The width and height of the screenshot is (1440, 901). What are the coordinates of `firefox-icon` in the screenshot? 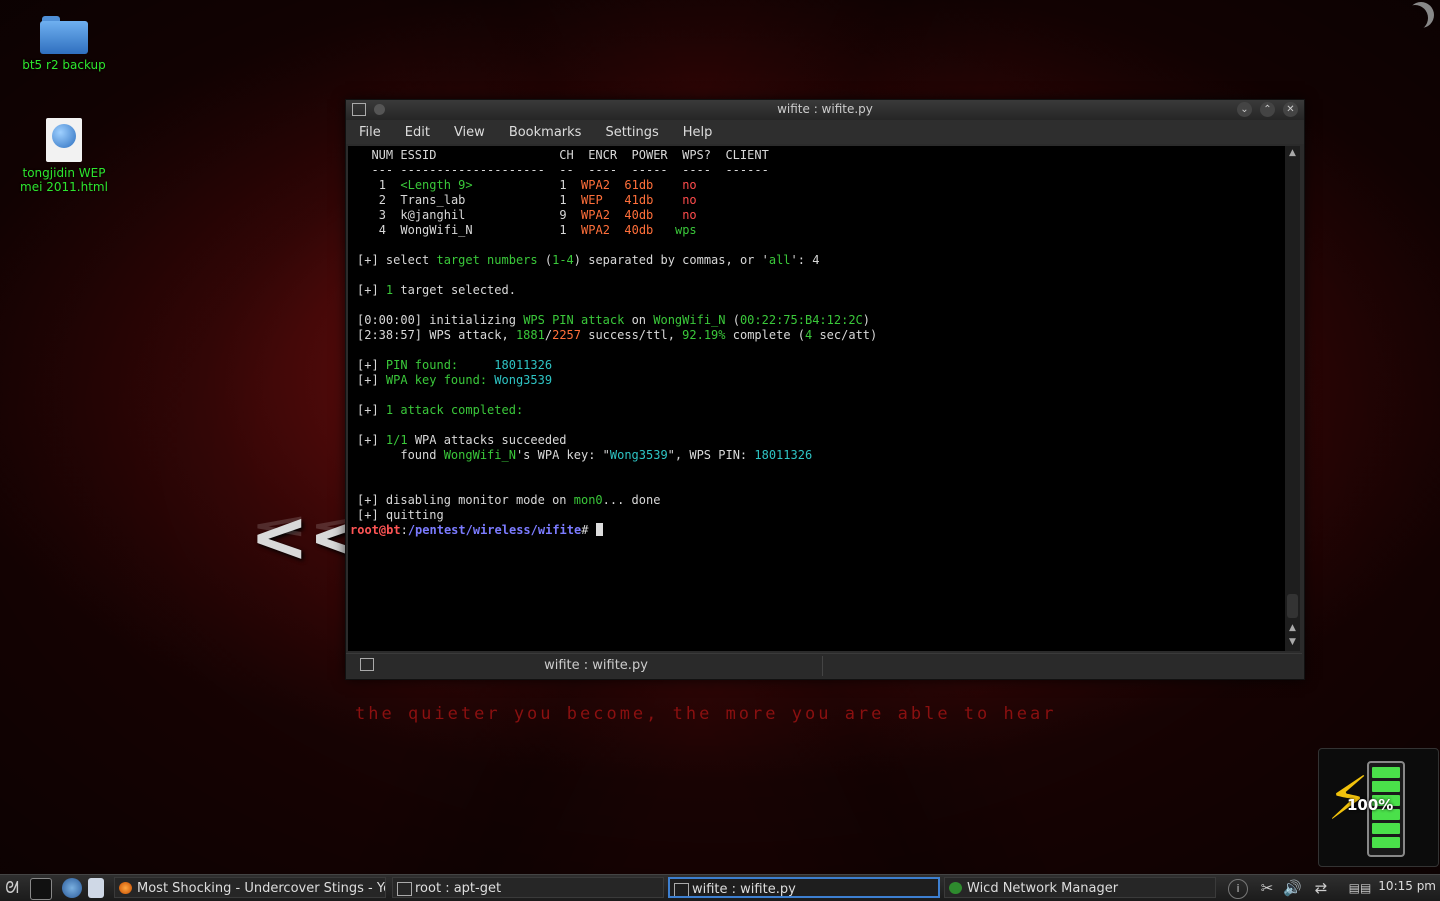 It's located at (125, 888).